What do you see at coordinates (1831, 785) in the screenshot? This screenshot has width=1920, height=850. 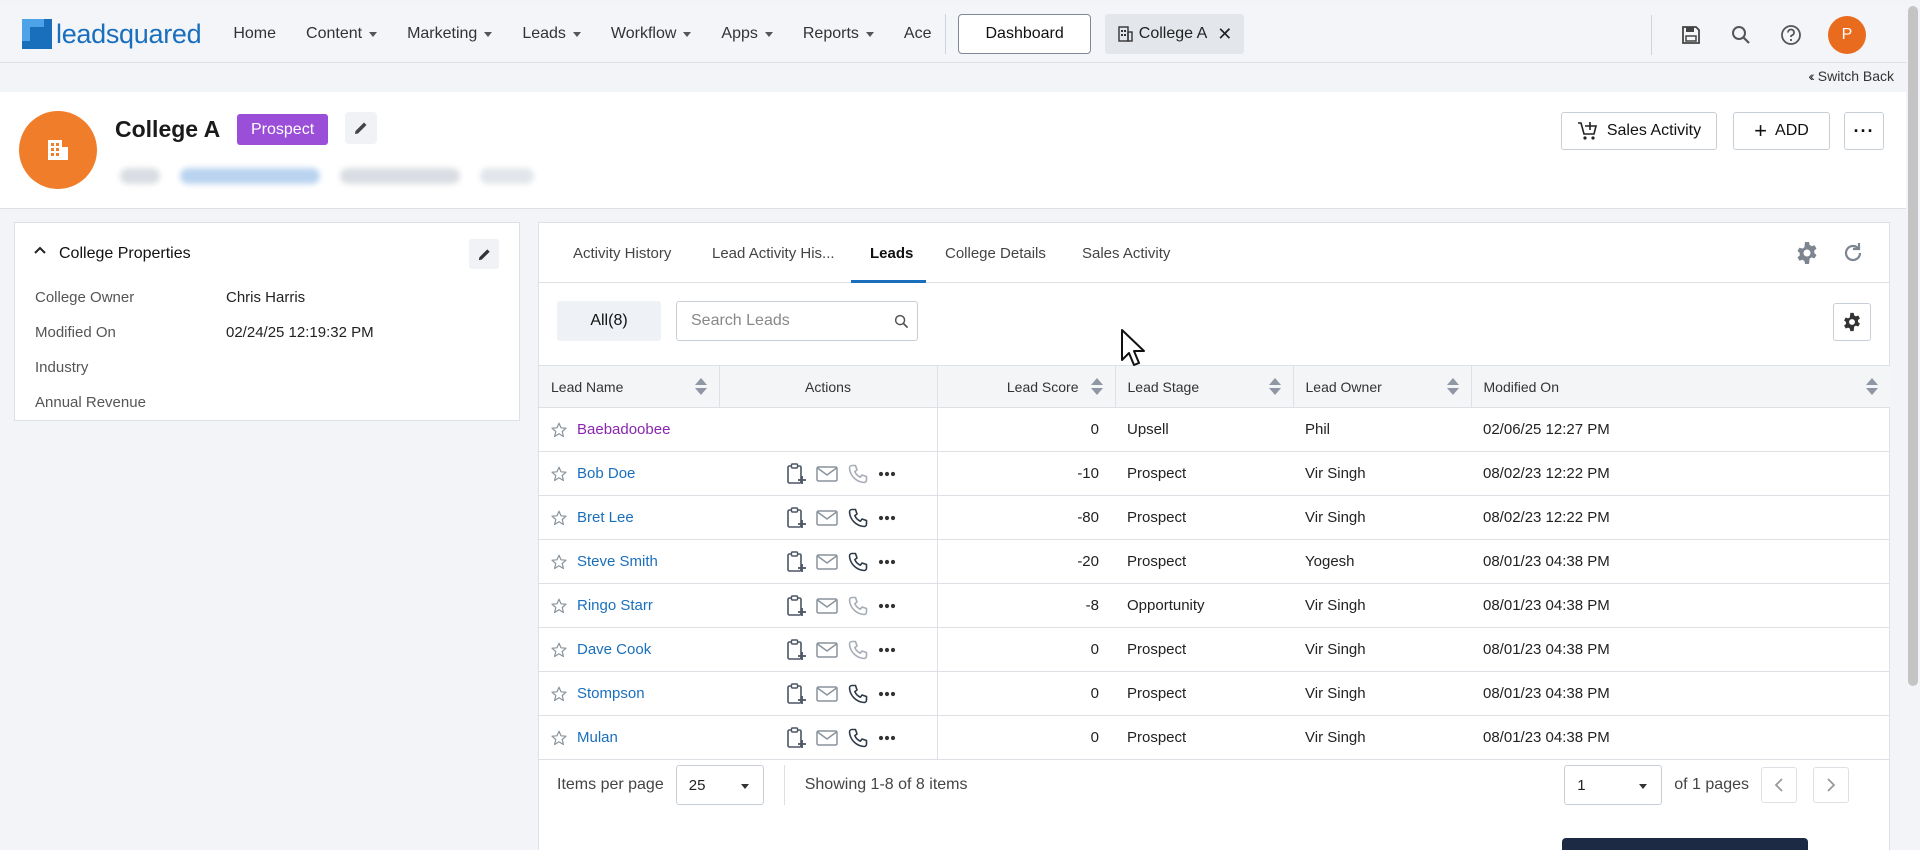 I see `next-page-button` at bounding box center [1831, 785].